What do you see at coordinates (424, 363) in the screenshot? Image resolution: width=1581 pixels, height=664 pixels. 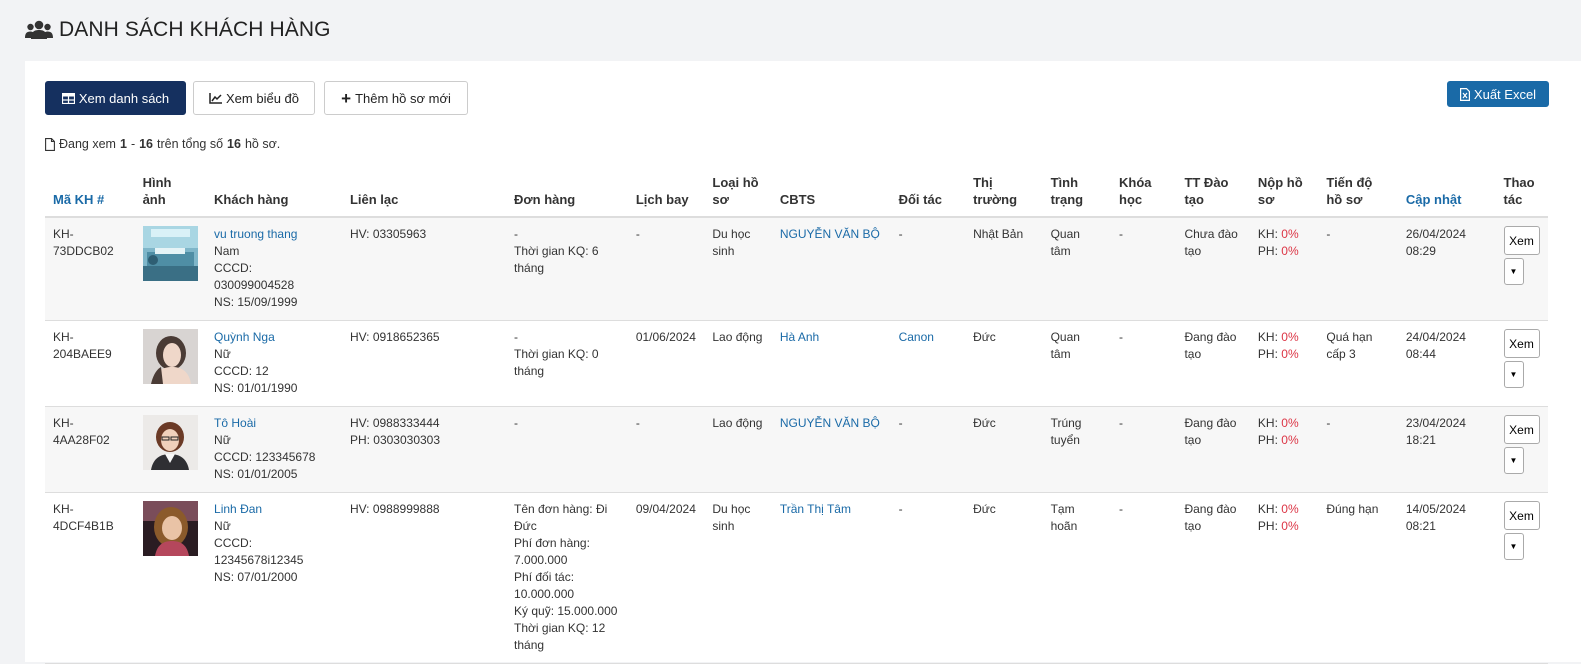 I see `cell-contact: HV: 0918652365` at bounding box center [424, 363].